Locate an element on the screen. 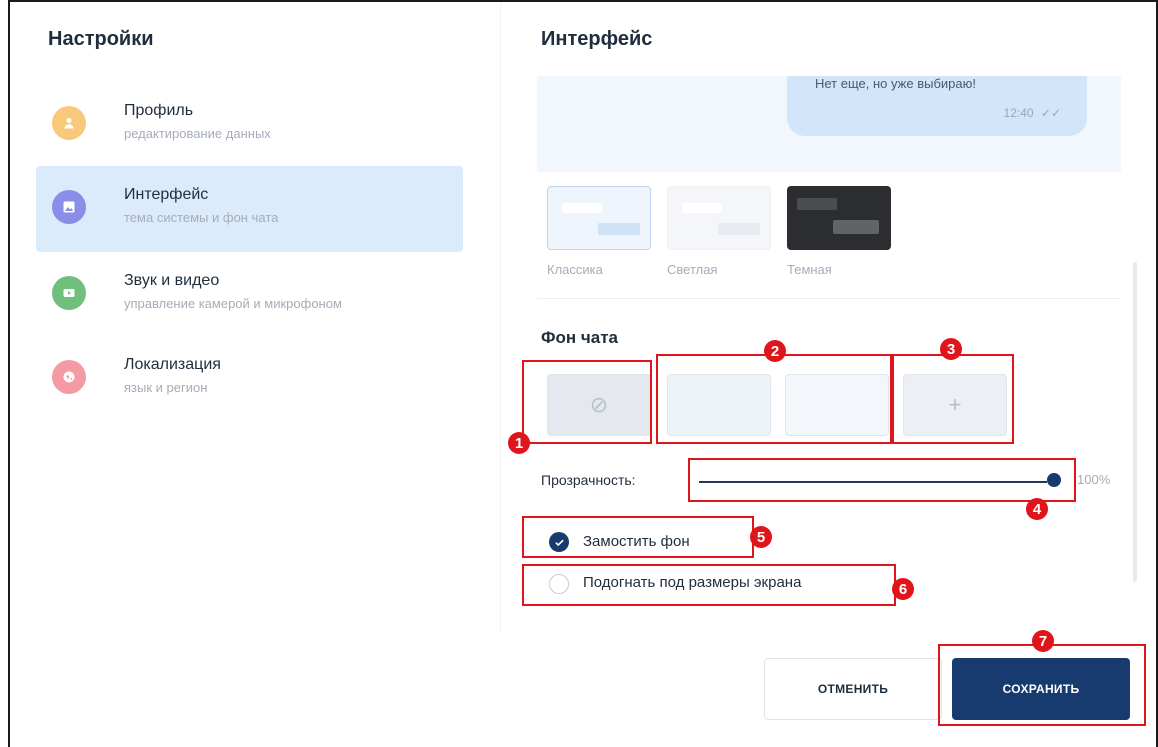 Image resolution: width=1158 pixels, height=747 pixels. annotation-badge: 3 is located at coordinates (951, 349).